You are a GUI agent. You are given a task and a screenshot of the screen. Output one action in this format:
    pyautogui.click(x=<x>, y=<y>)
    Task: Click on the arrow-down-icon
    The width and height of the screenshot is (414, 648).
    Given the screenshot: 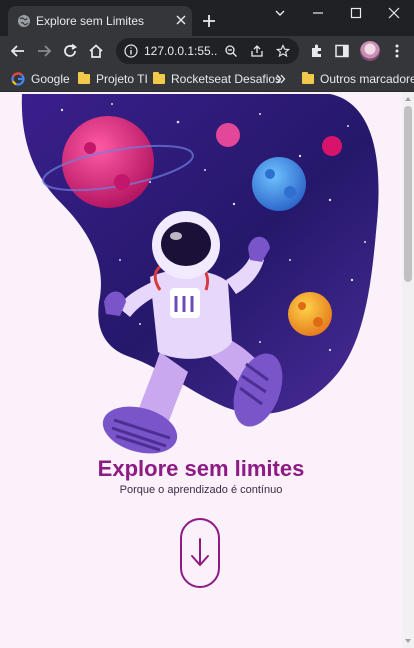 What is the action you would take?
    pyautogui.click(x=200, y=552)
    